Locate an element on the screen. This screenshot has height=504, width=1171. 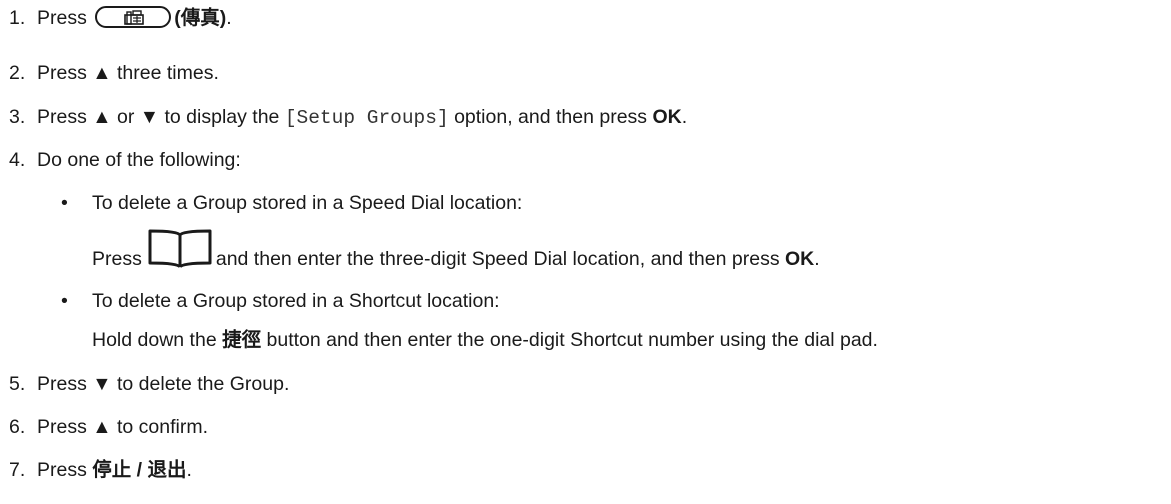
step-text: Press is located at coordinates (62, 18).